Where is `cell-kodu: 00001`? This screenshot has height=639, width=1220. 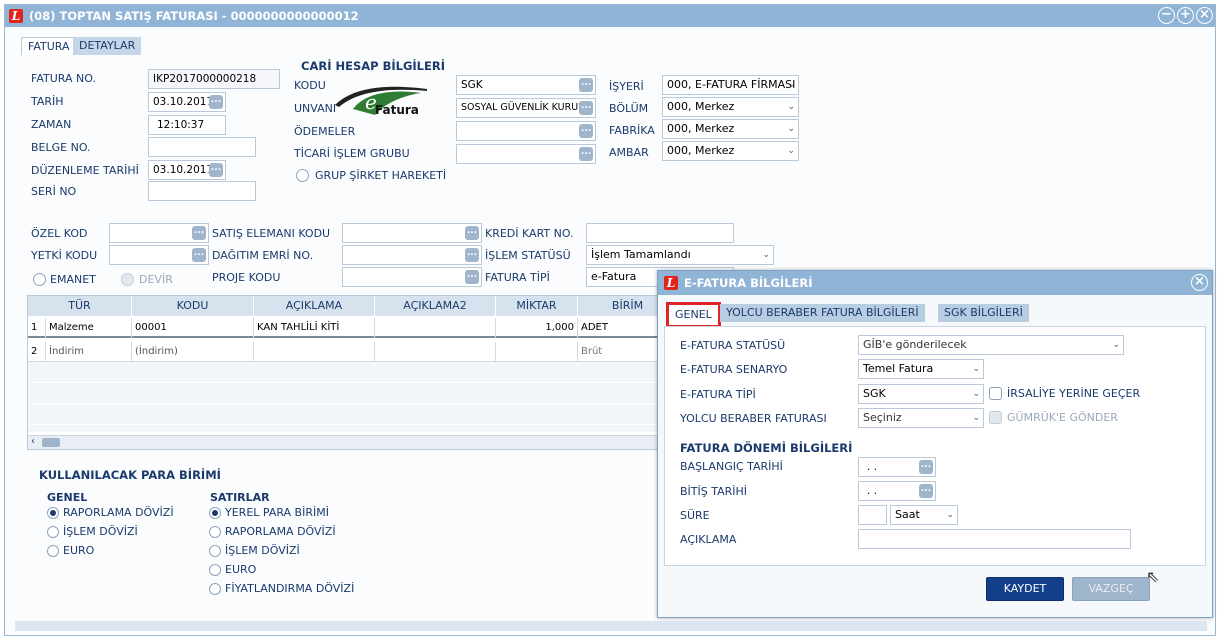
cell-kodu: 00001 is located at coordinates (193, 328).